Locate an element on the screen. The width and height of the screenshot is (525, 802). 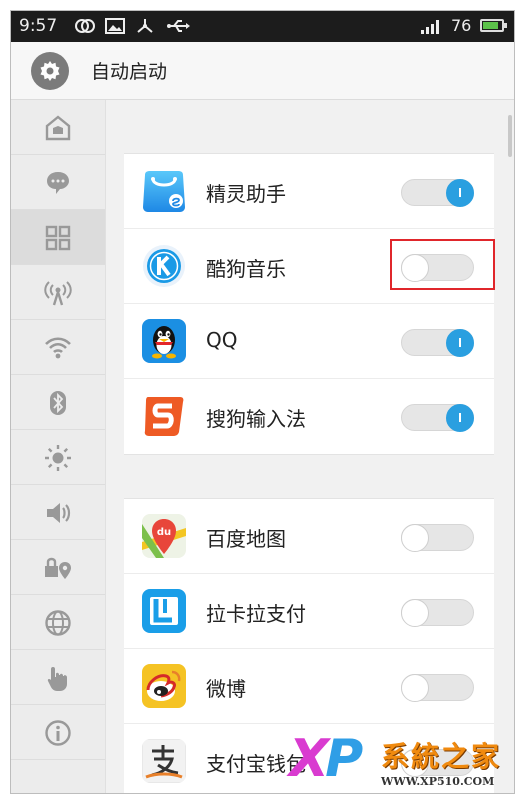
gear-icon is located at coordinates (50, 71).